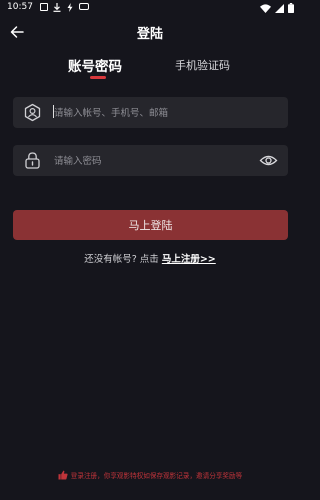 The width and height of the screenshot is (320, 500). I want to click on download-icon, so click(57, 7).